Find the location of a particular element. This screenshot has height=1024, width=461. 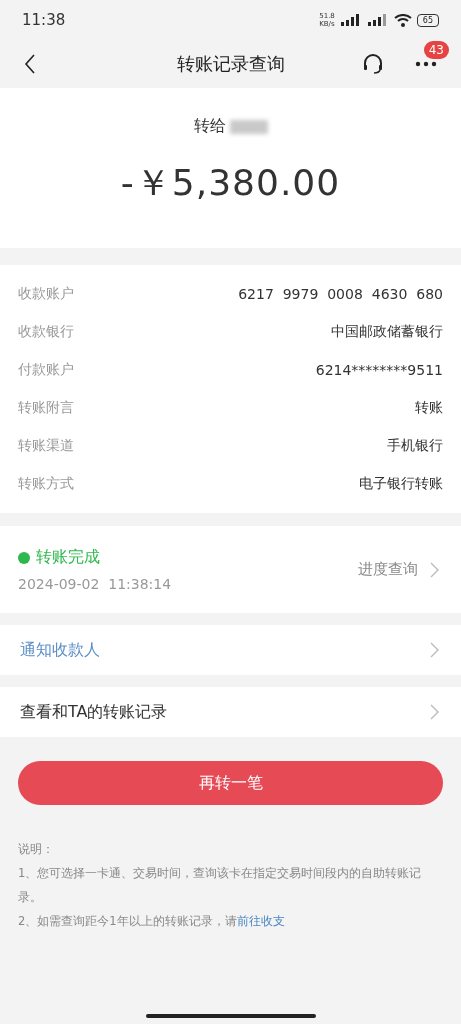

detail-value: 中国邮政储蓄银行 is located at coordinates (387, 332).